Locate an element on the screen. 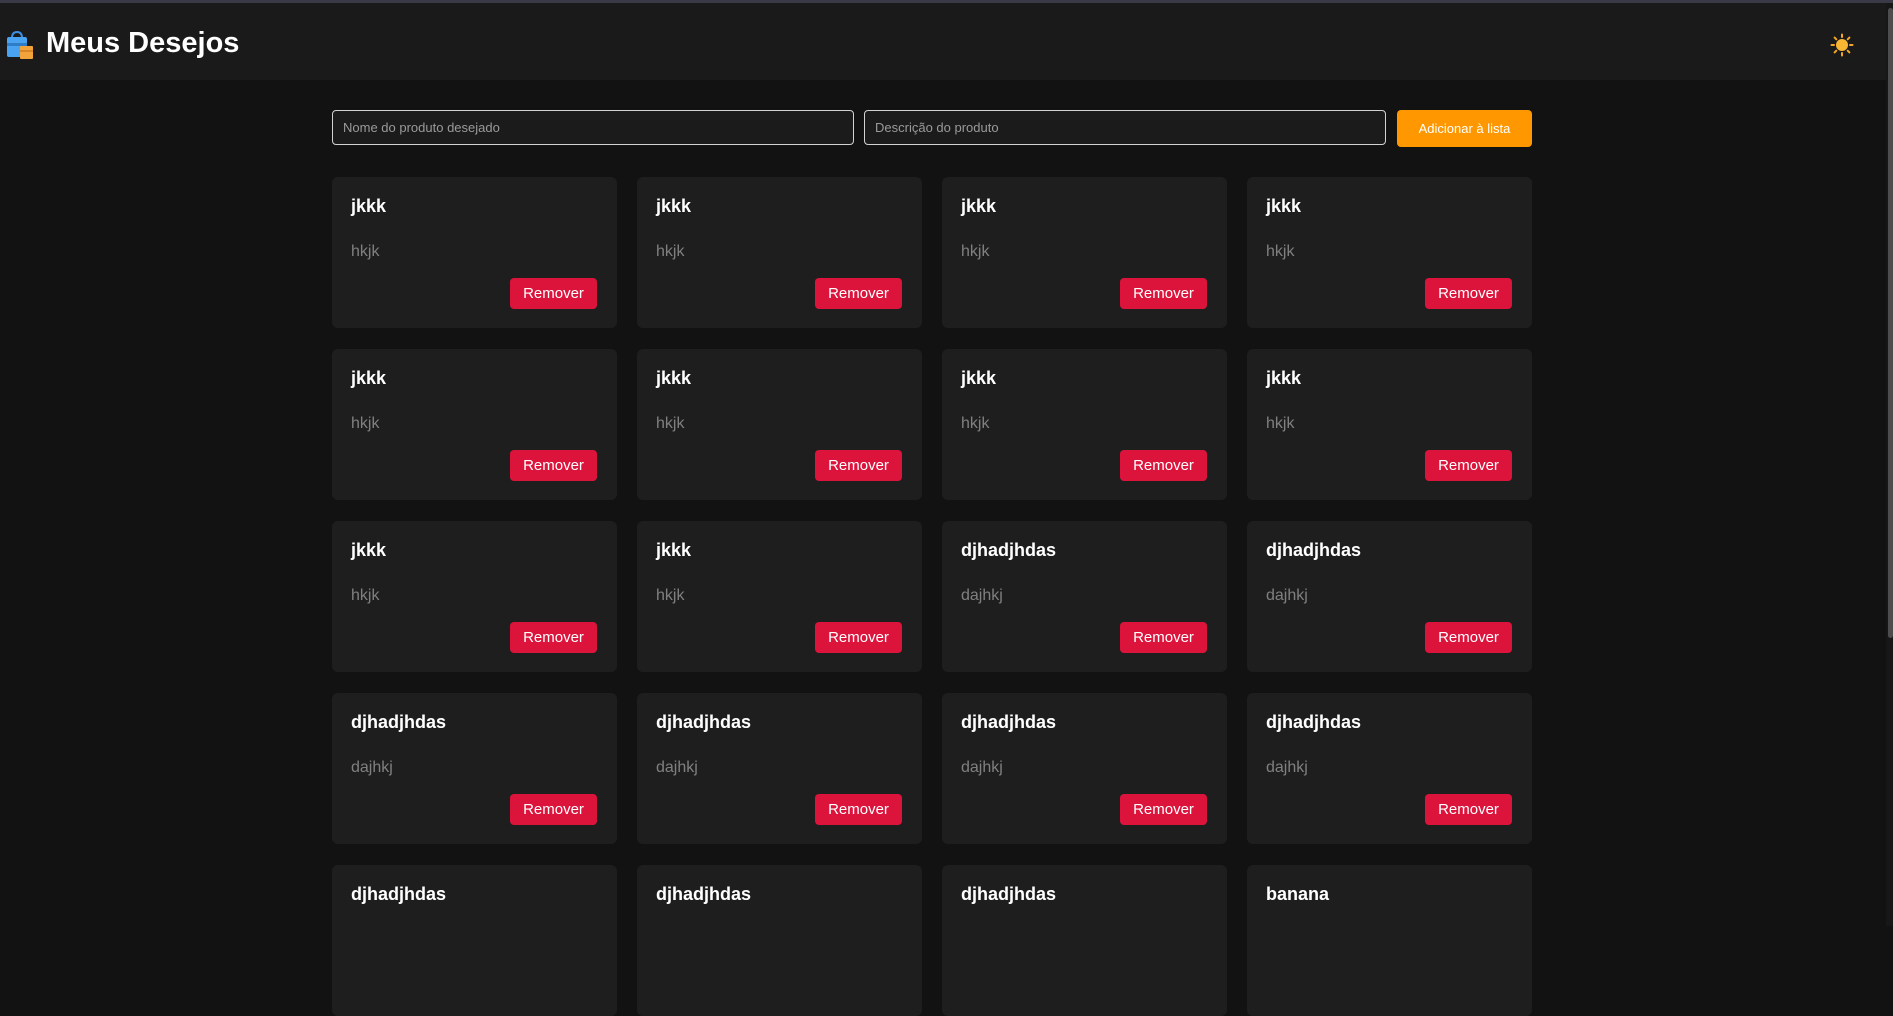 This screenshot has width=1893, height=1016. product-name-input is located at coordinates (593, 127).